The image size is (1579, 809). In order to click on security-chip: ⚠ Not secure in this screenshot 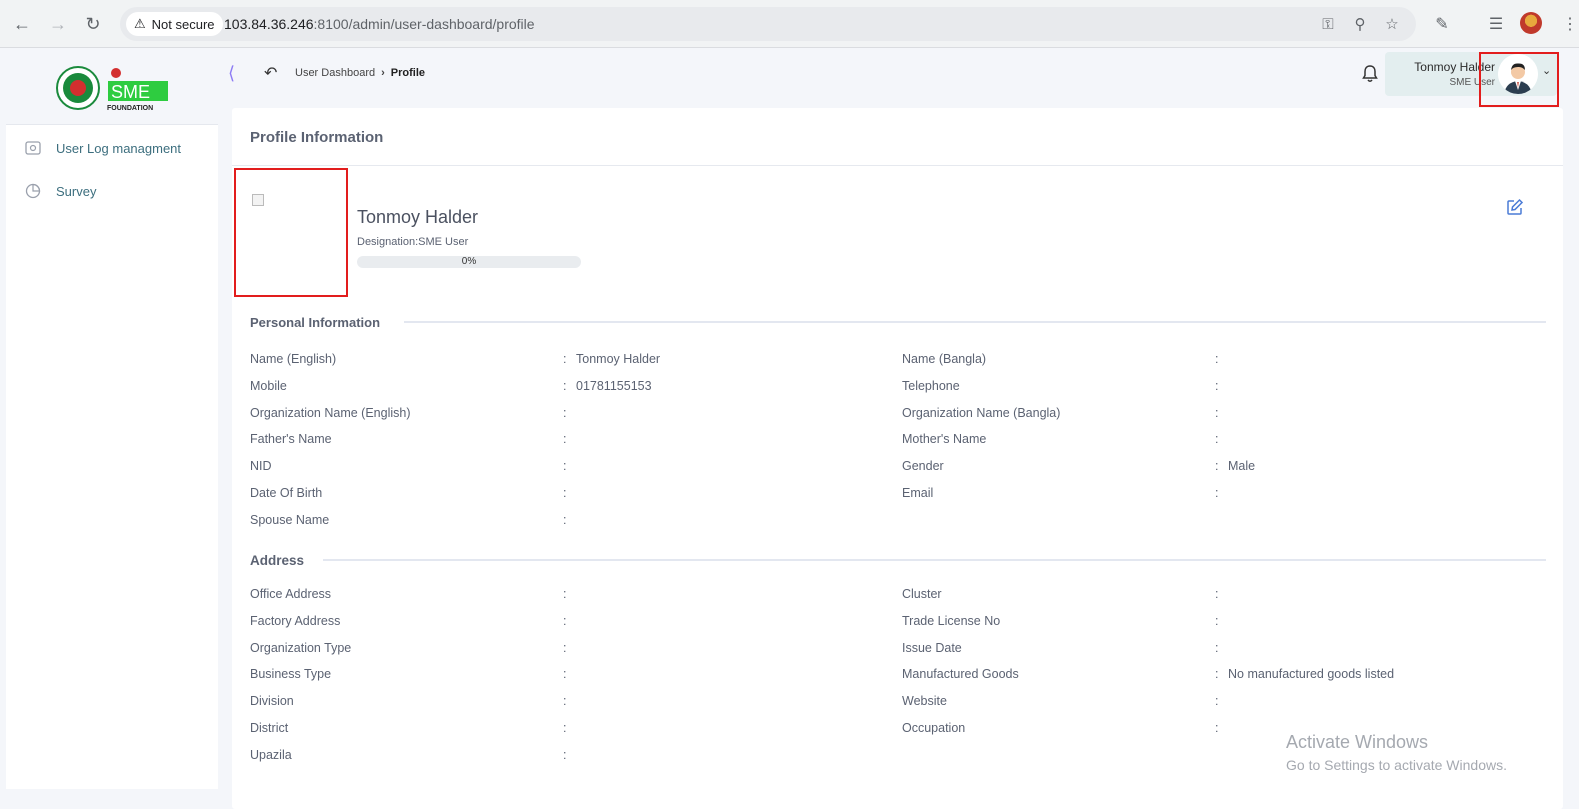, I will do `click(174, 24)`.